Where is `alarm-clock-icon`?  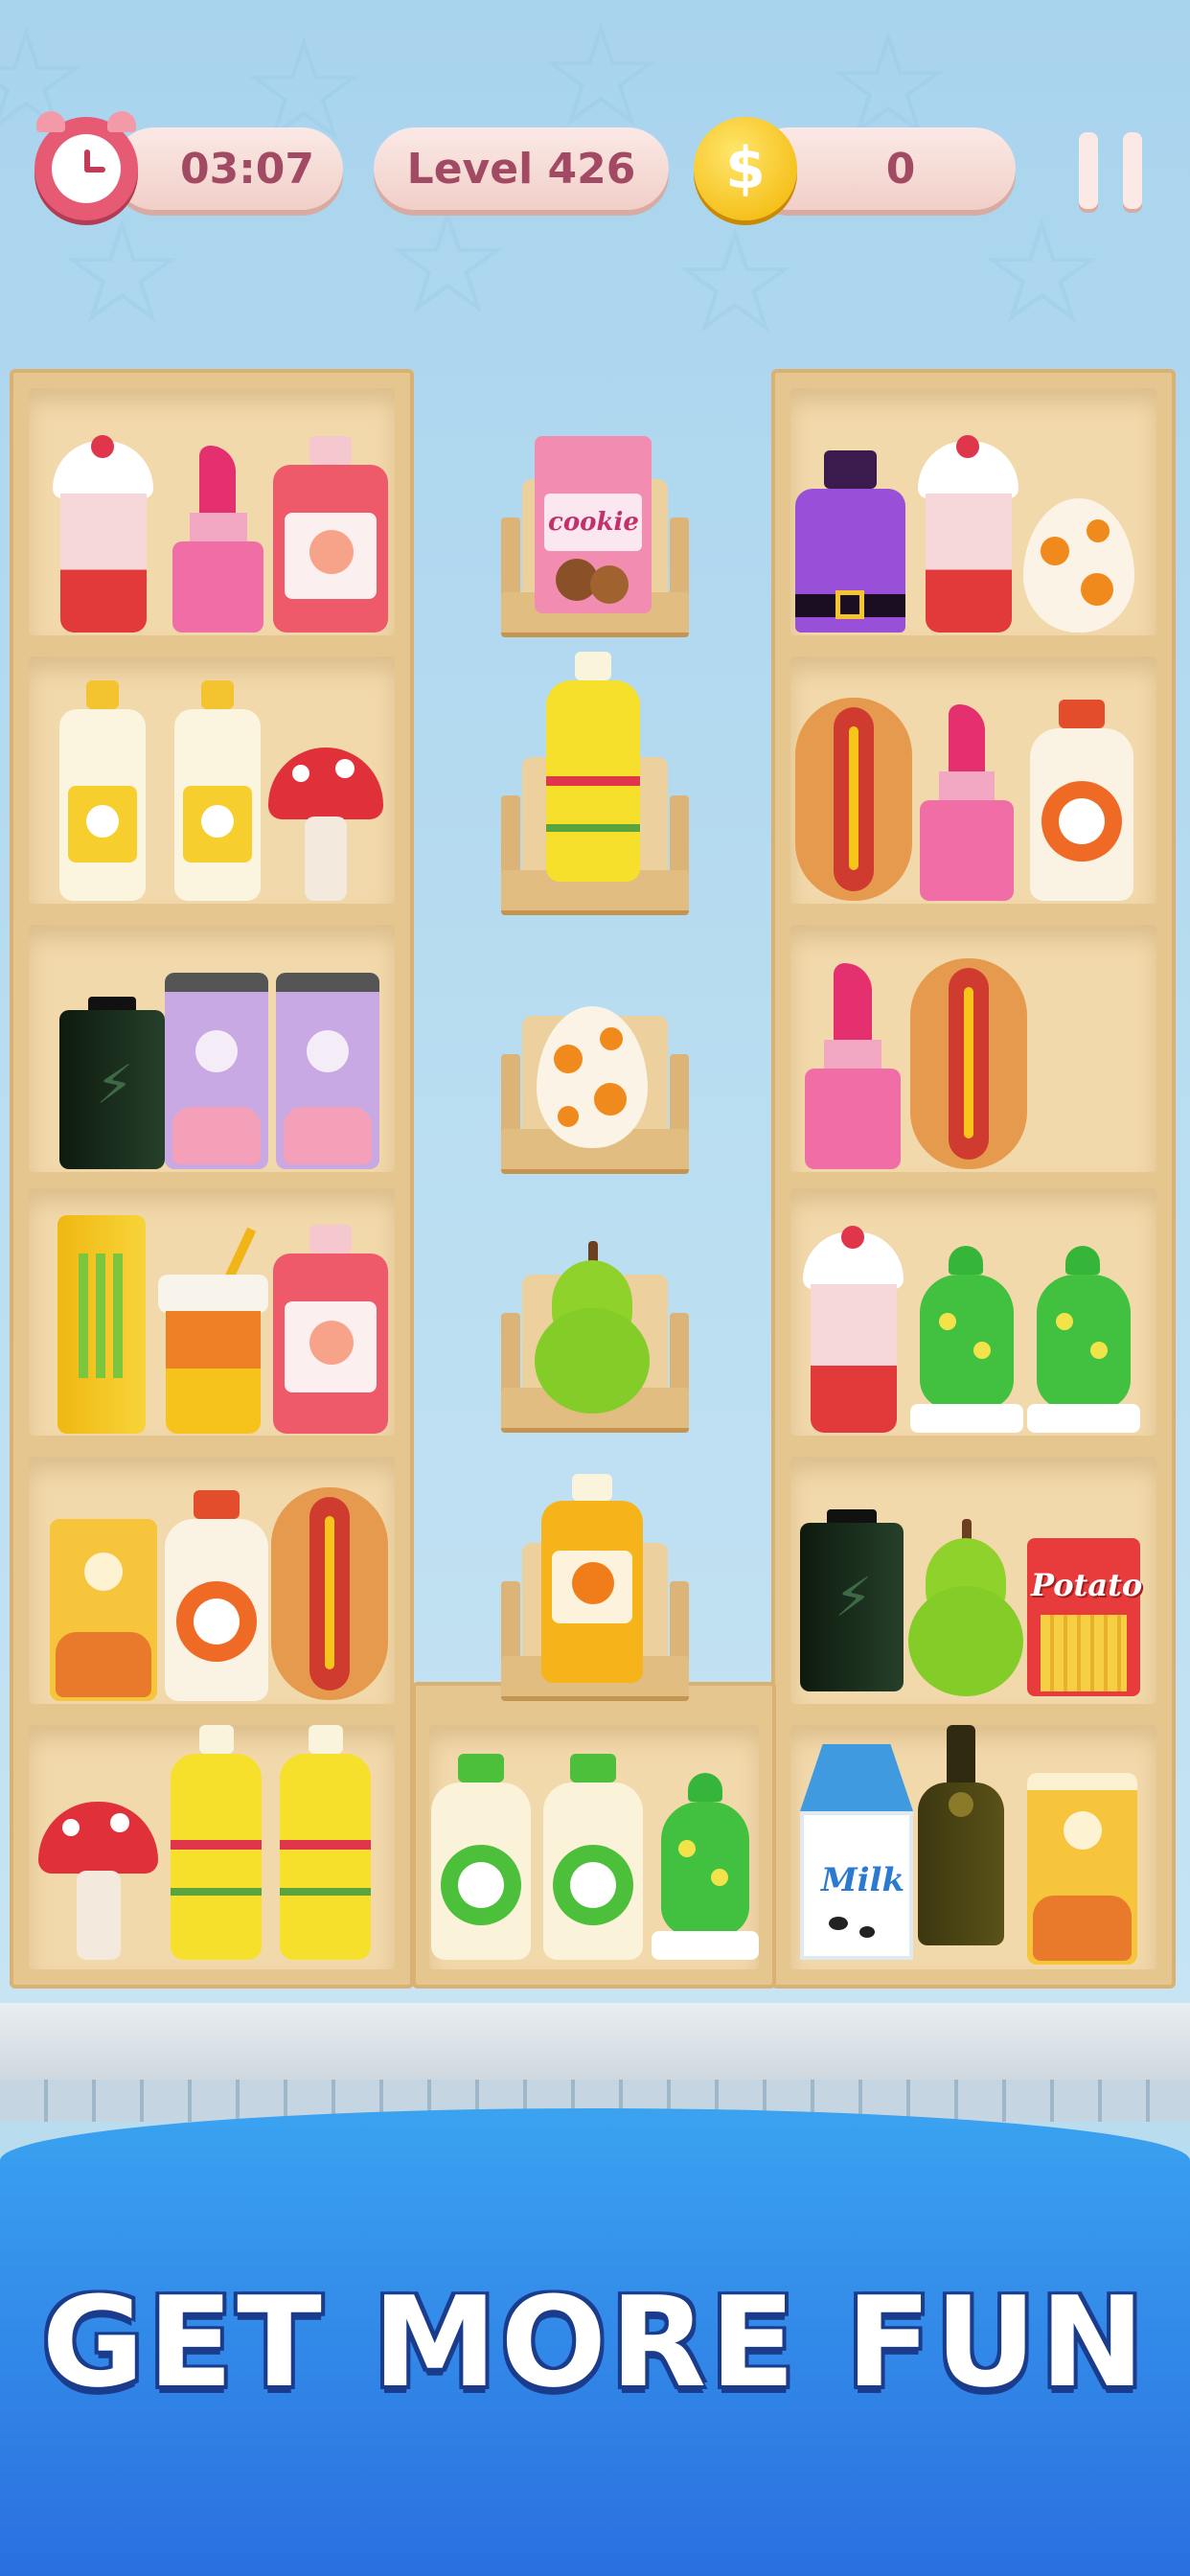 alarm-clock-icon is located at coordinates (86, 165).